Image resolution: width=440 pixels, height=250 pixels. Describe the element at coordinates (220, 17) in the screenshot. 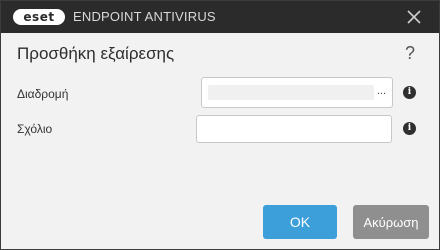

I see `title-bar: eset ENDPOINT ANTIVIRUS` at that location.